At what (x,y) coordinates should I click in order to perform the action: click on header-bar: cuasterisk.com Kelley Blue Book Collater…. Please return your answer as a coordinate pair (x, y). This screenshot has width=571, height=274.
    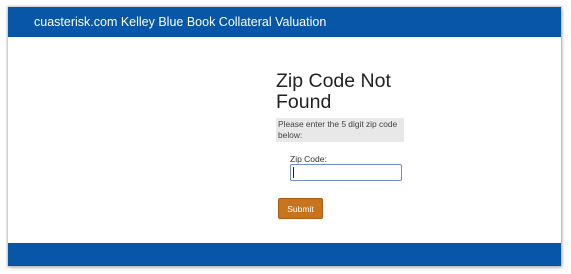
    Looking at the image, I should click on (284, 22).